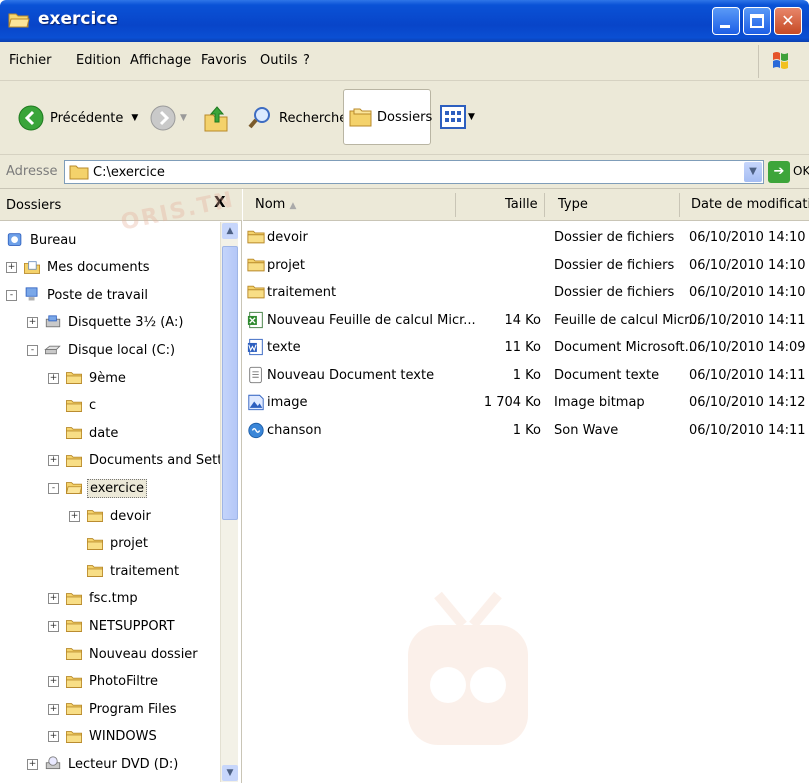  I want to click on forward-button: ▼, so click(168, 118).